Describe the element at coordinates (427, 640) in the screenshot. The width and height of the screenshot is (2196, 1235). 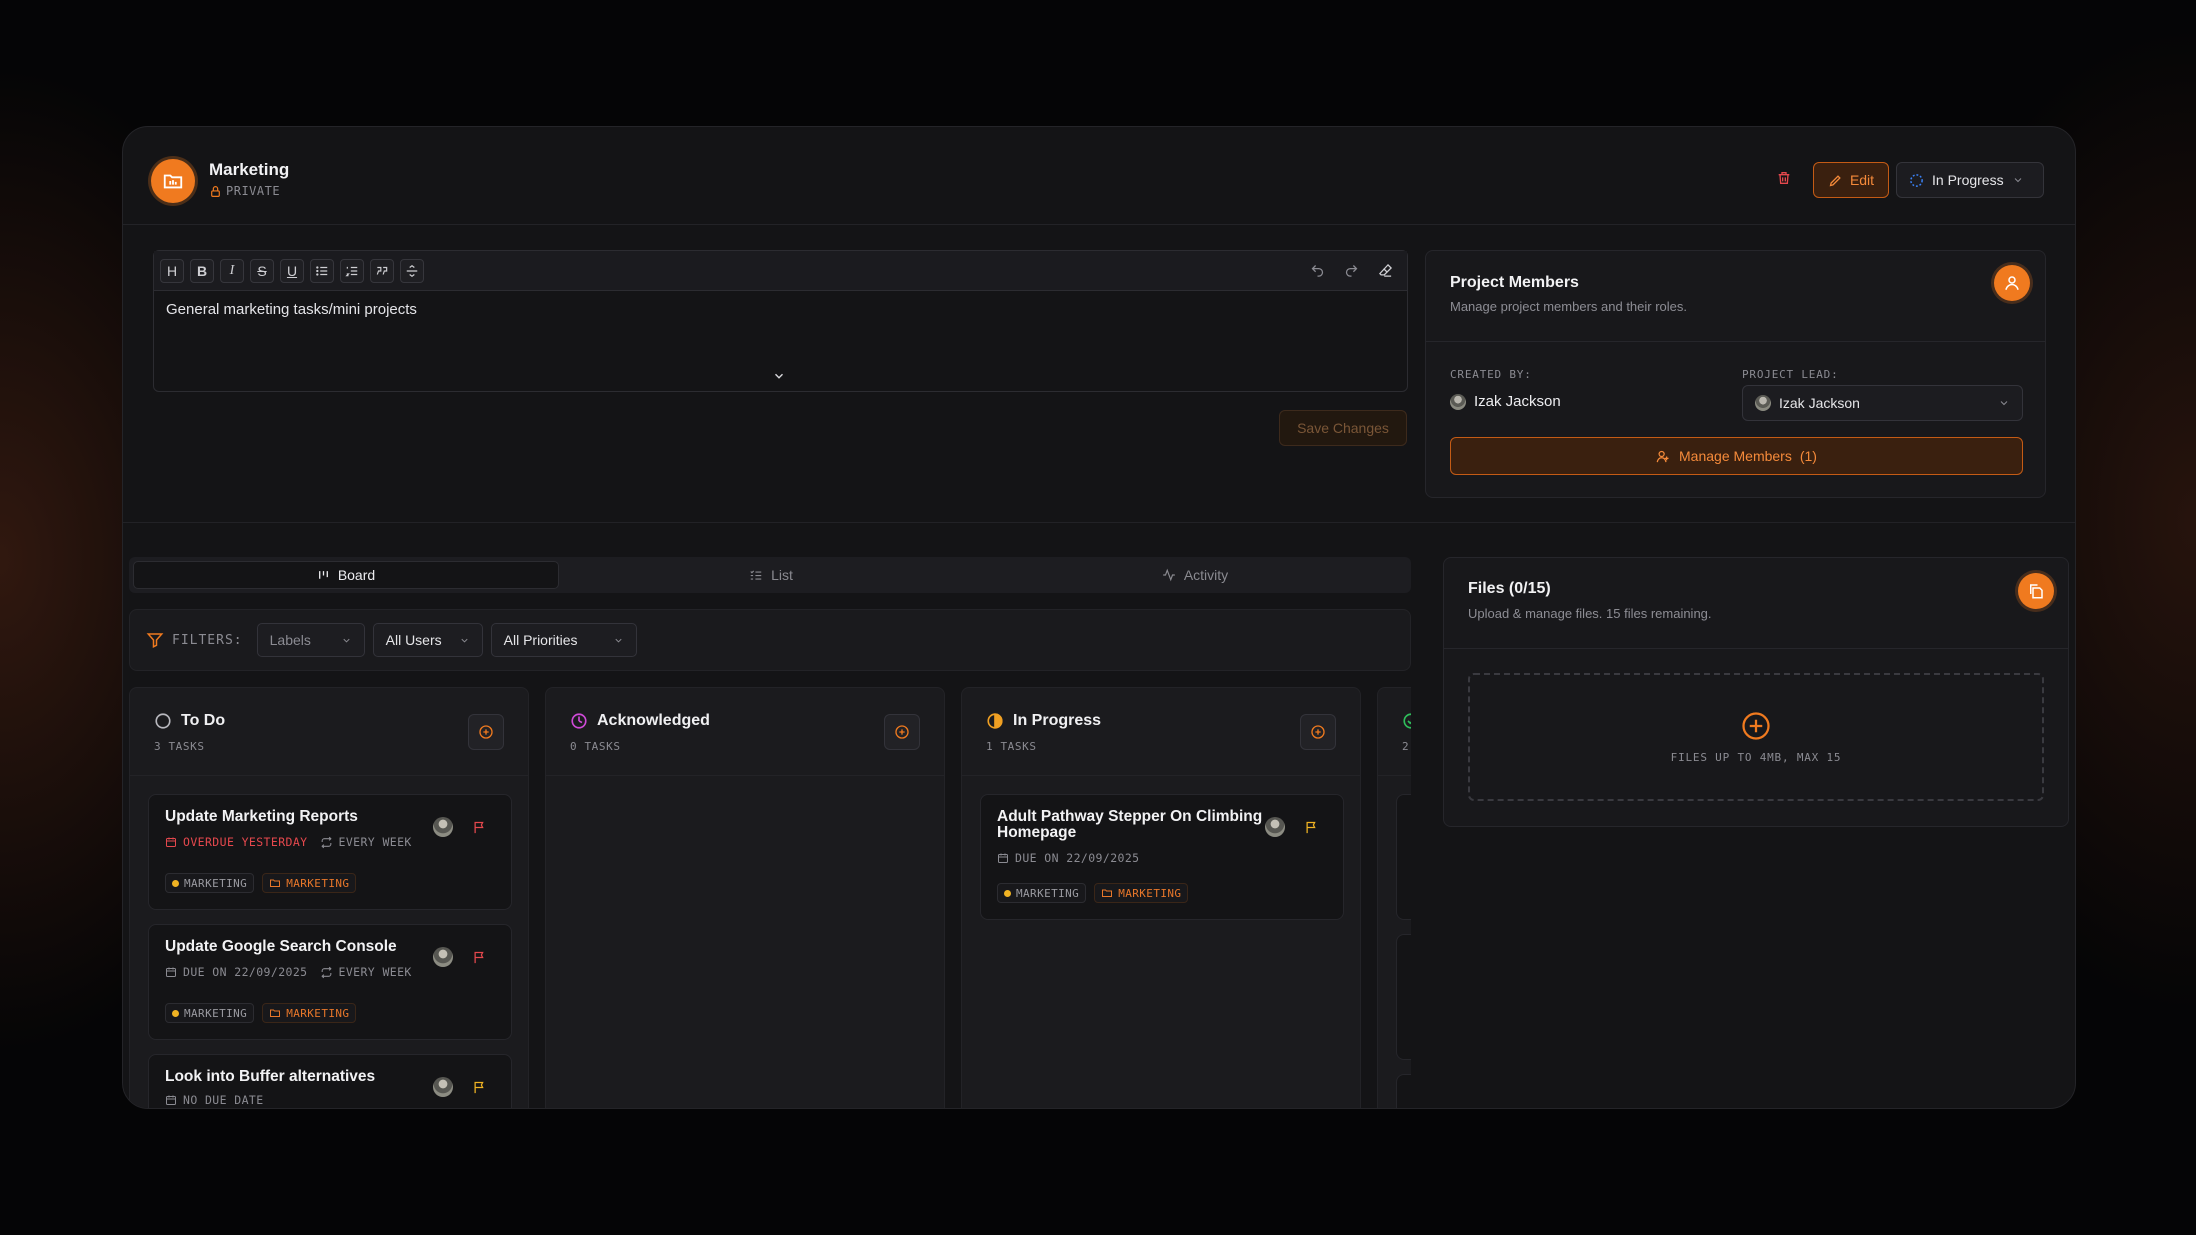
I see `users-filter-select: All Users` at that location.